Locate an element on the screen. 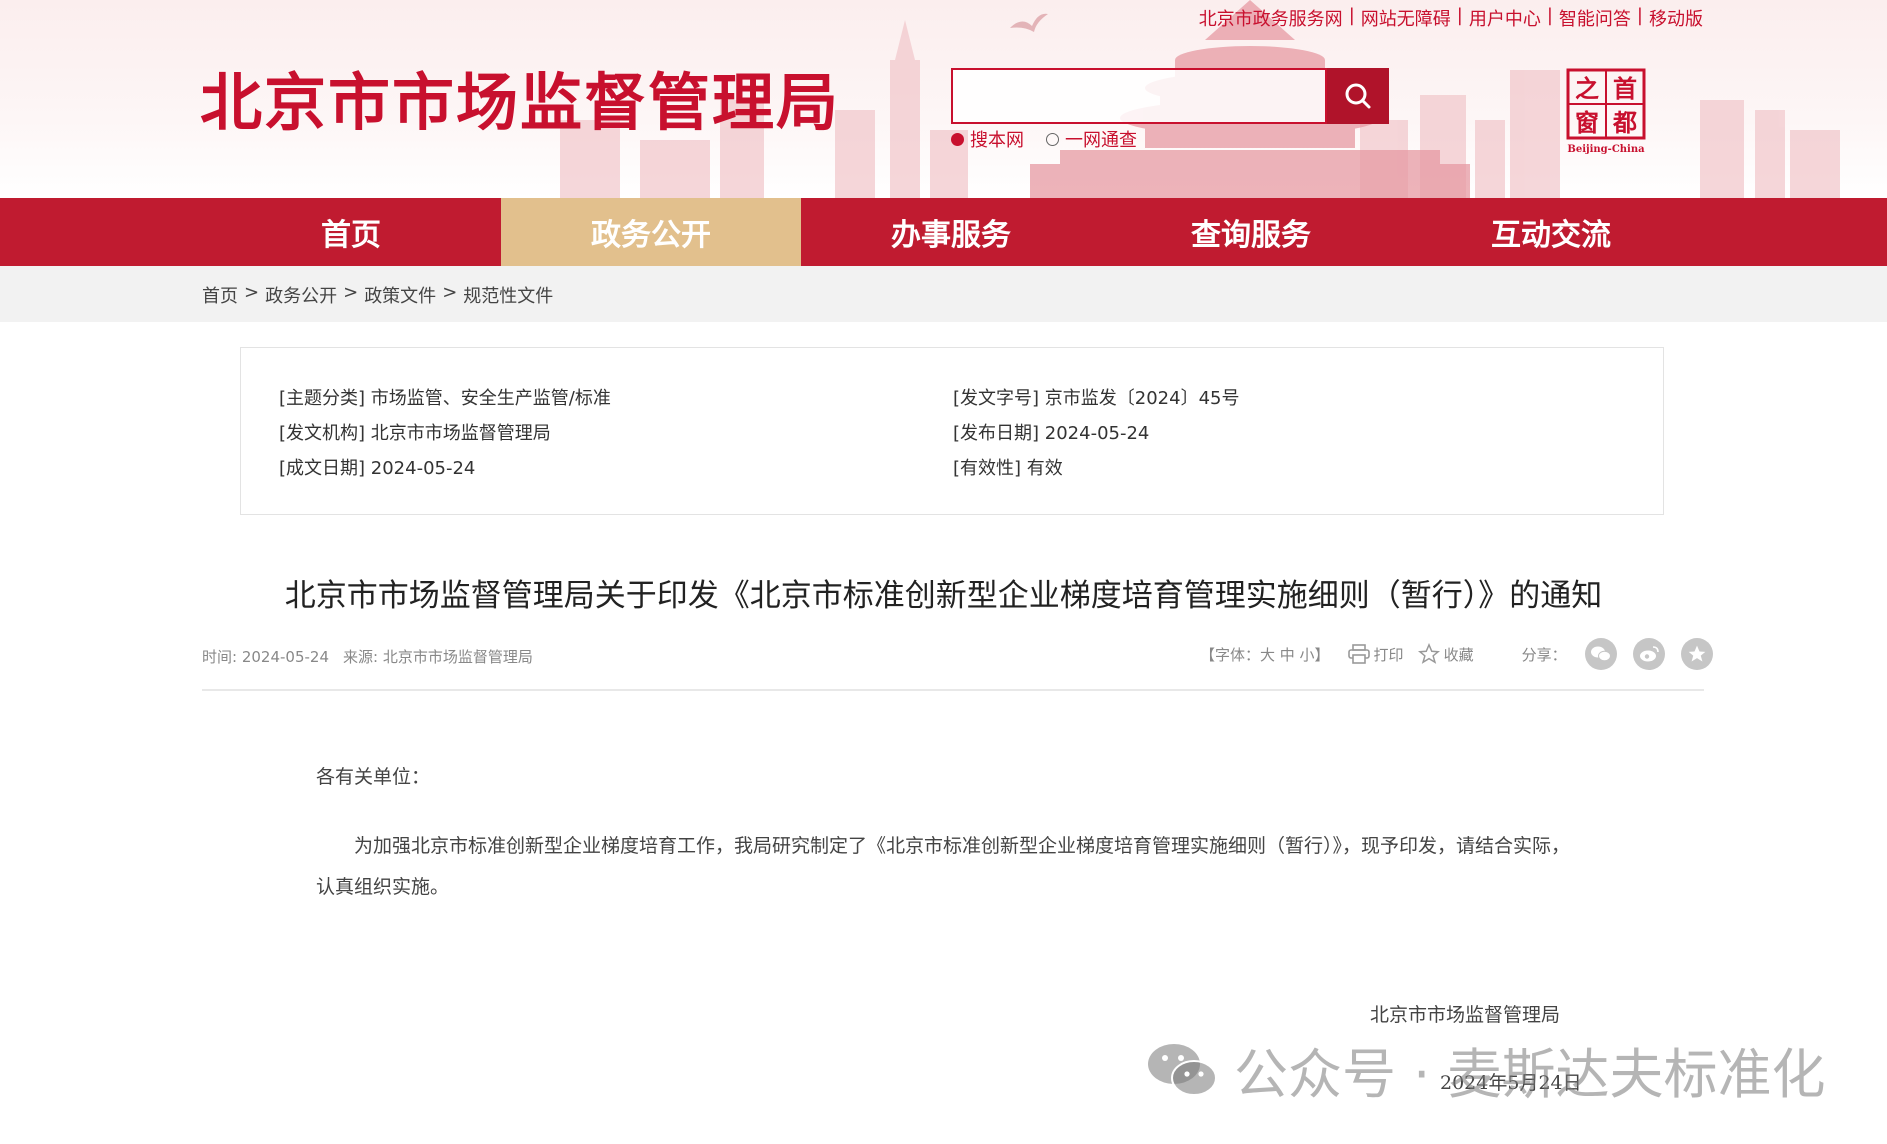  radio-unselected-icon is located at coordinates (1052, 139).